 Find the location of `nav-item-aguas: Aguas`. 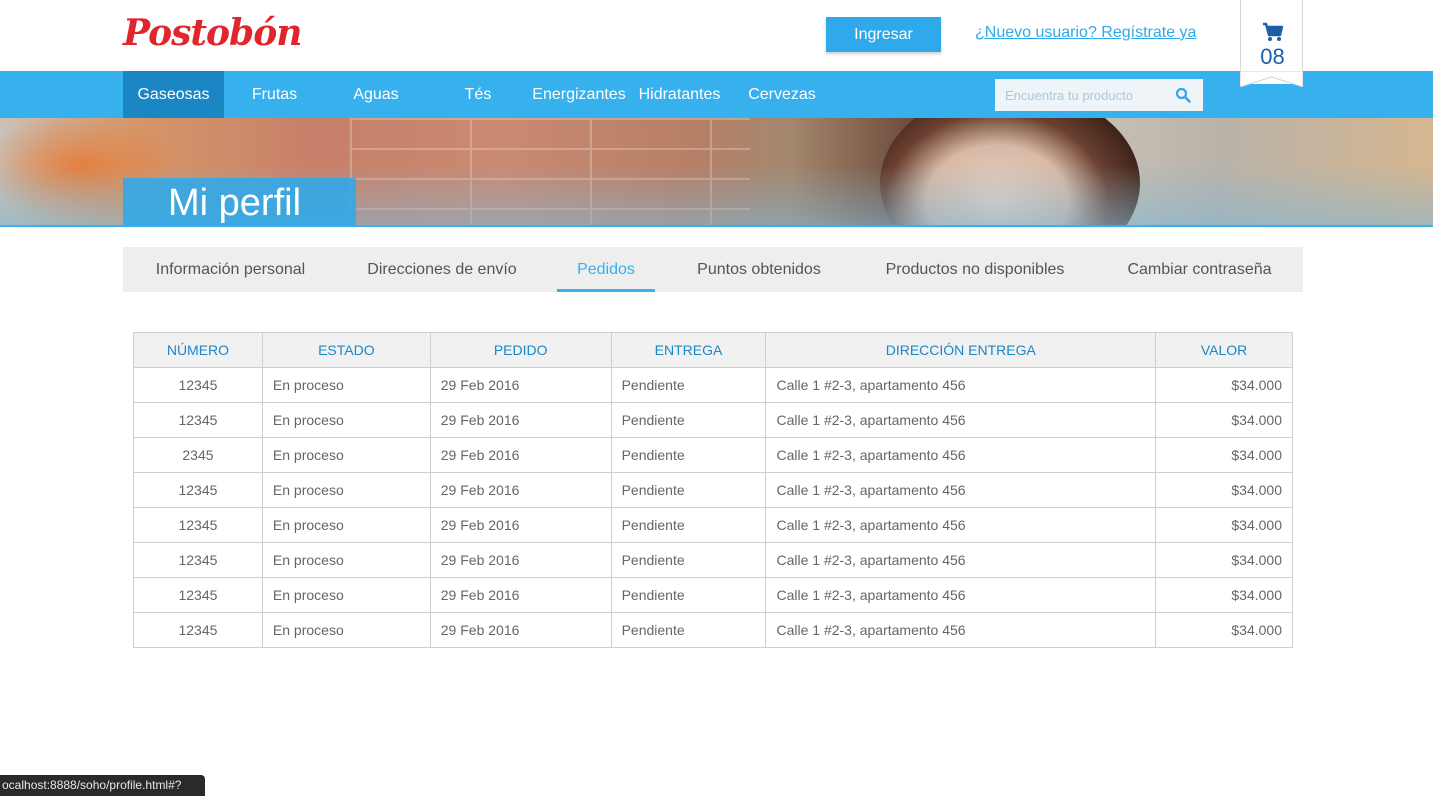

nav-item-aguas: Aguas is located at coordinates (376, 94).